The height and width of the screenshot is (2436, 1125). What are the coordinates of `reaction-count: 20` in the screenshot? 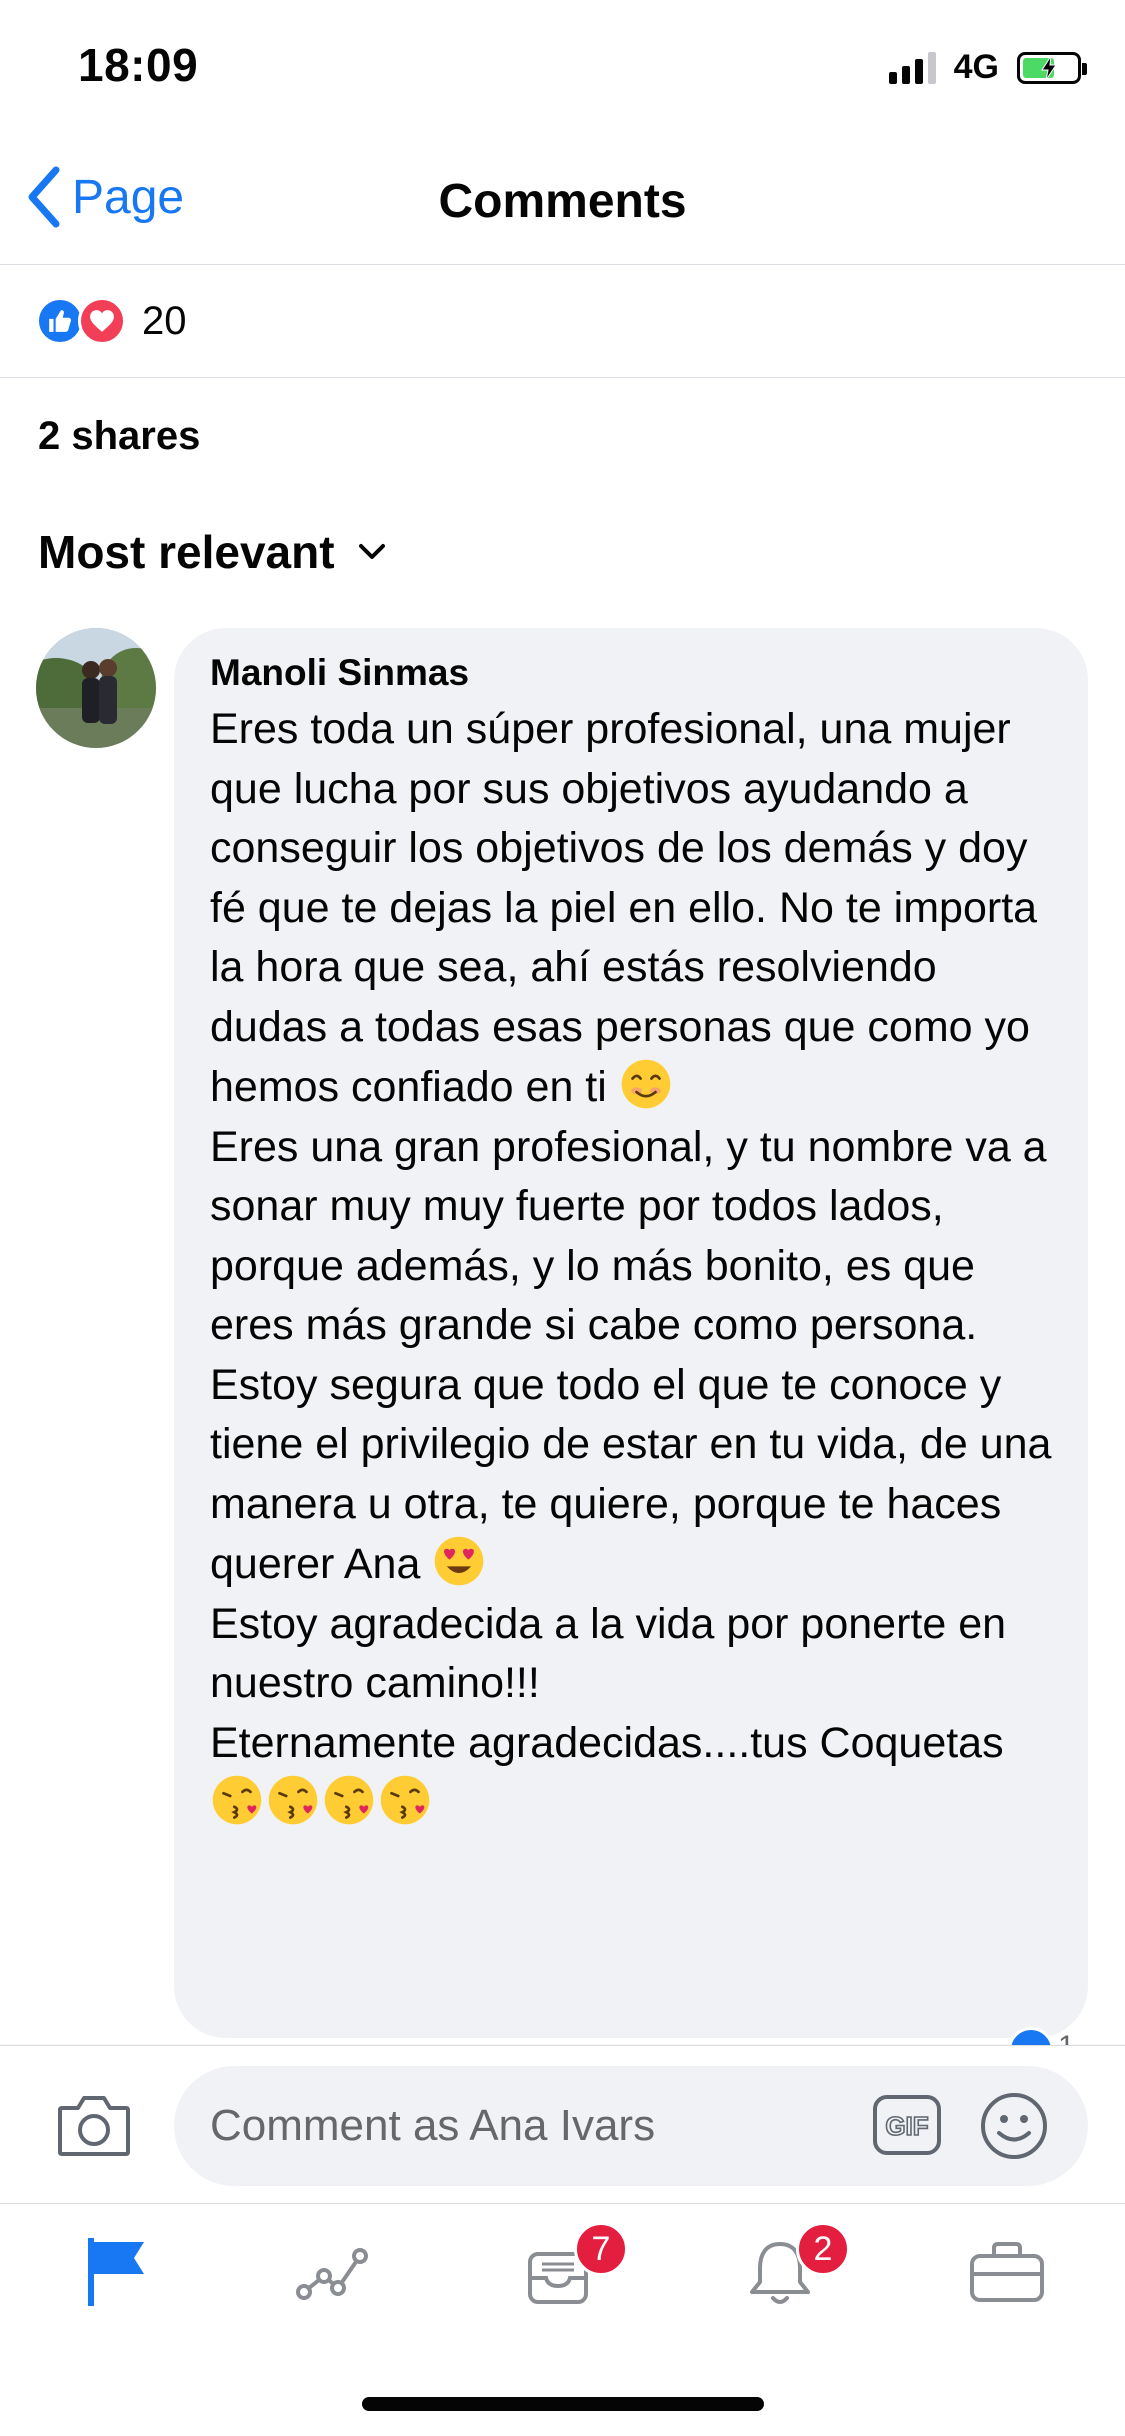 It's located at (164, 320).